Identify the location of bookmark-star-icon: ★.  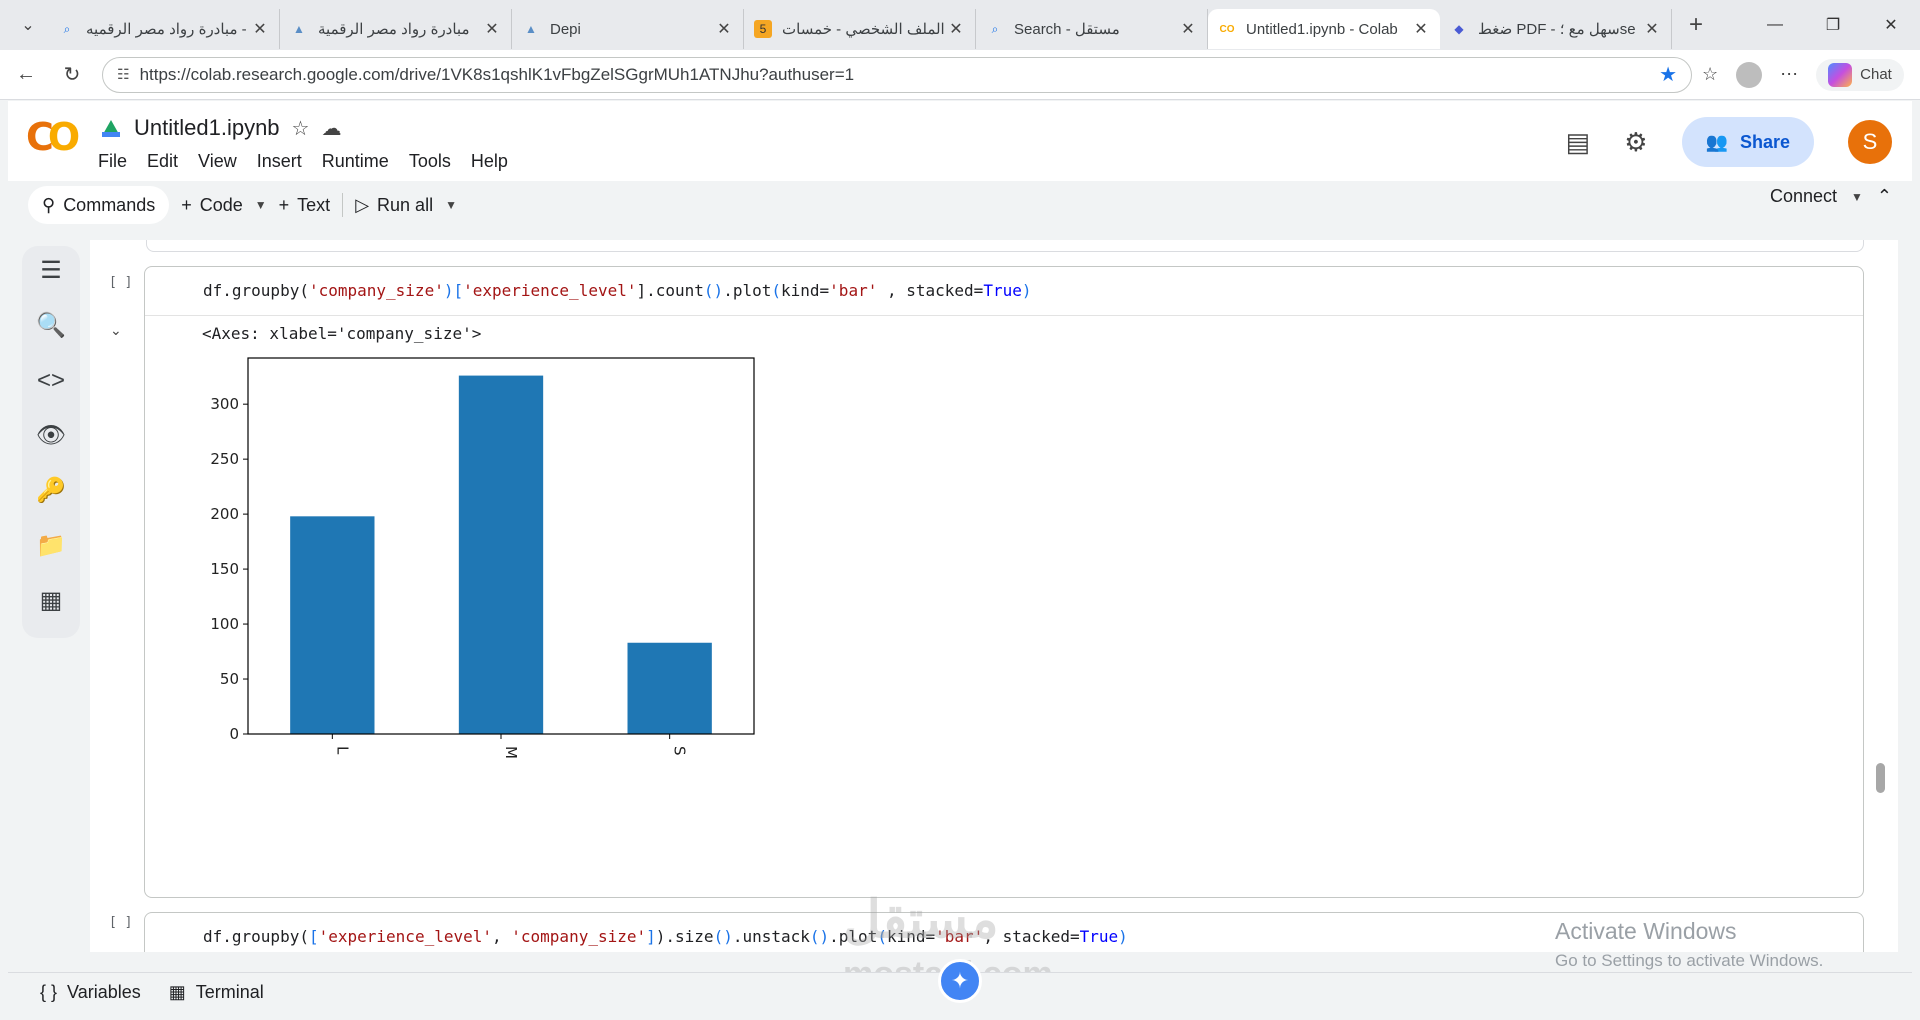
(1668, 74).